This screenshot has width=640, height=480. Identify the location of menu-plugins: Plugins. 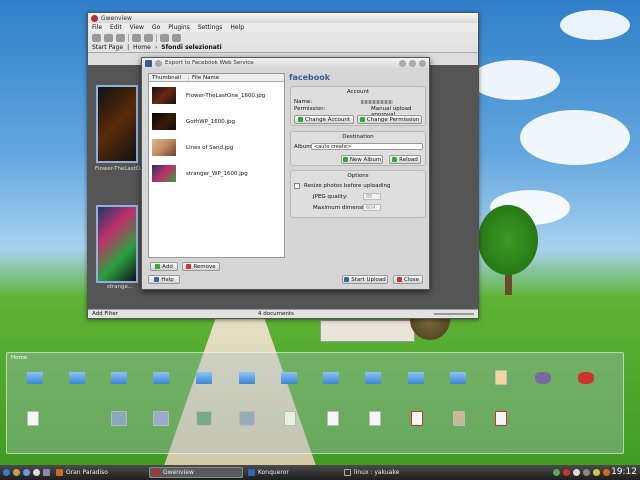
(179, 27).